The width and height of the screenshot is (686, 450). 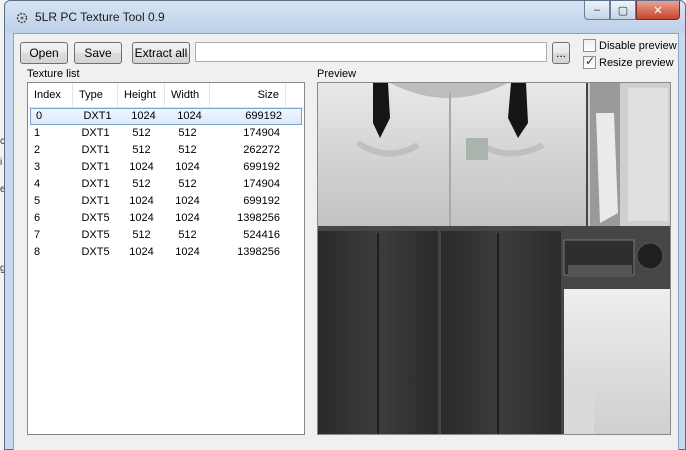 What do you see at coordinates (166, 235) in the screenshot?
I see `table-row: 7 DXT5 512 512 524416` at bounding box center [166, 235].